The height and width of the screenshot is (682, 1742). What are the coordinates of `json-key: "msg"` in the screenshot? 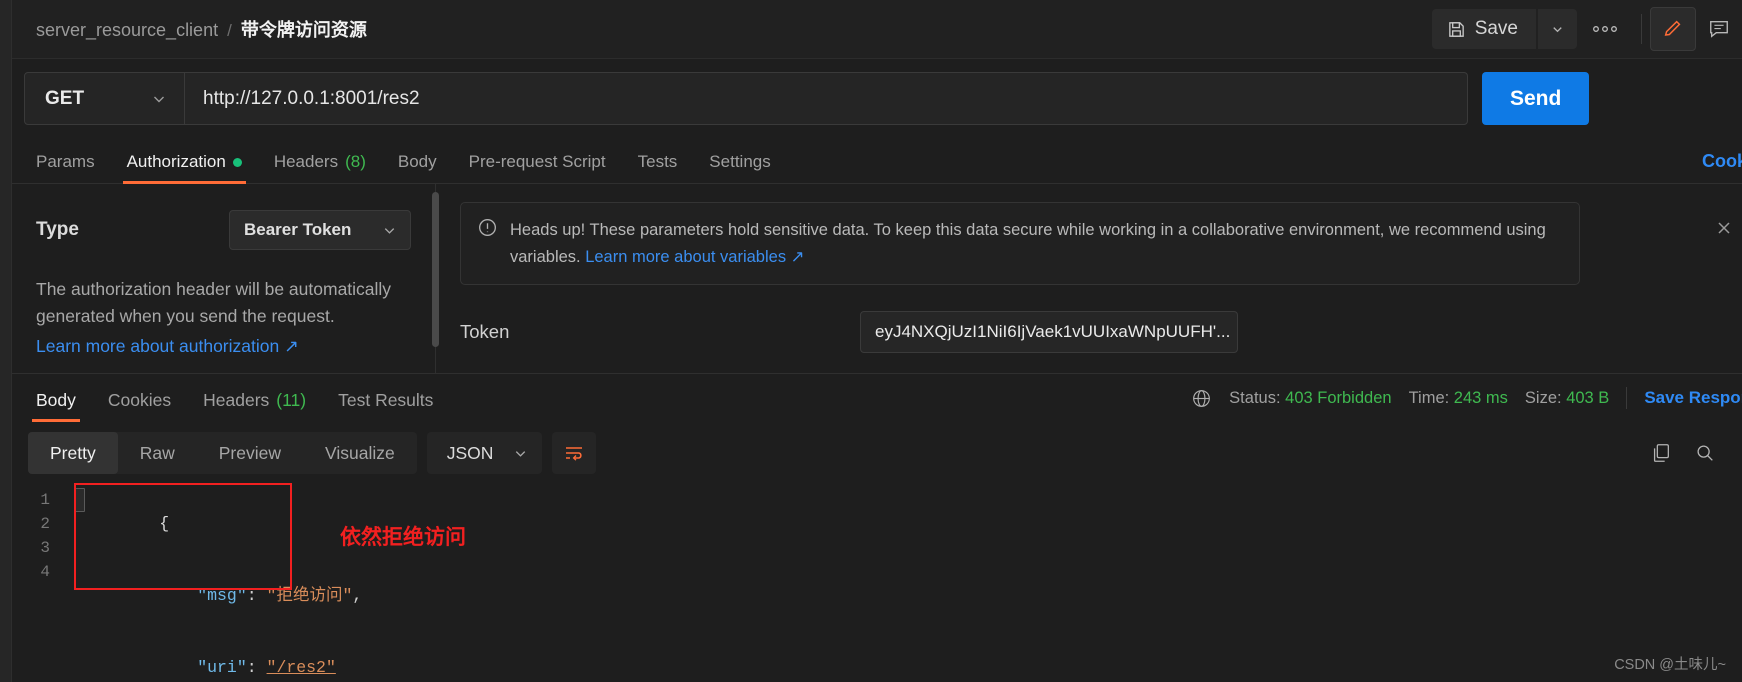 It's located at (222, 595).